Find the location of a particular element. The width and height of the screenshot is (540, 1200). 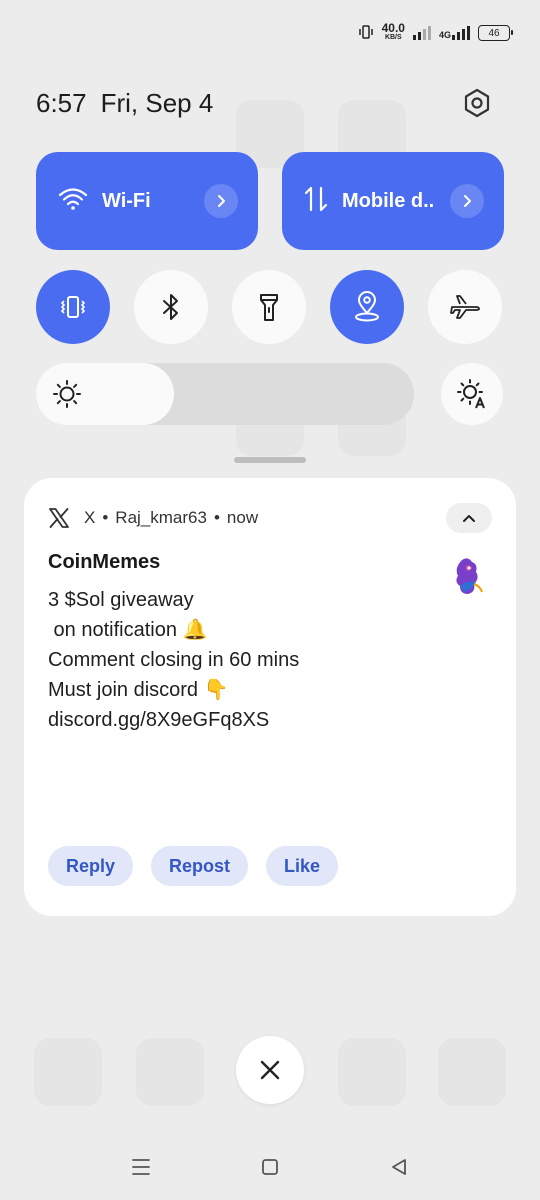

close-icon is located at coordinates (270, 1070).